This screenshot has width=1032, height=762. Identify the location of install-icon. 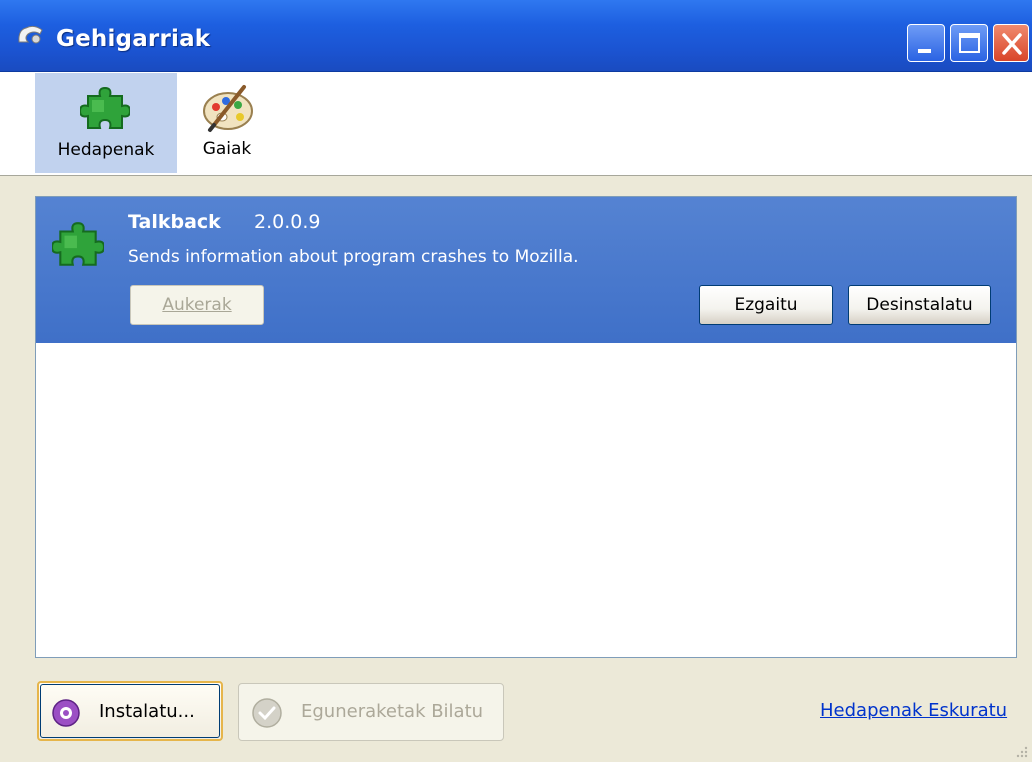
(66, 713).